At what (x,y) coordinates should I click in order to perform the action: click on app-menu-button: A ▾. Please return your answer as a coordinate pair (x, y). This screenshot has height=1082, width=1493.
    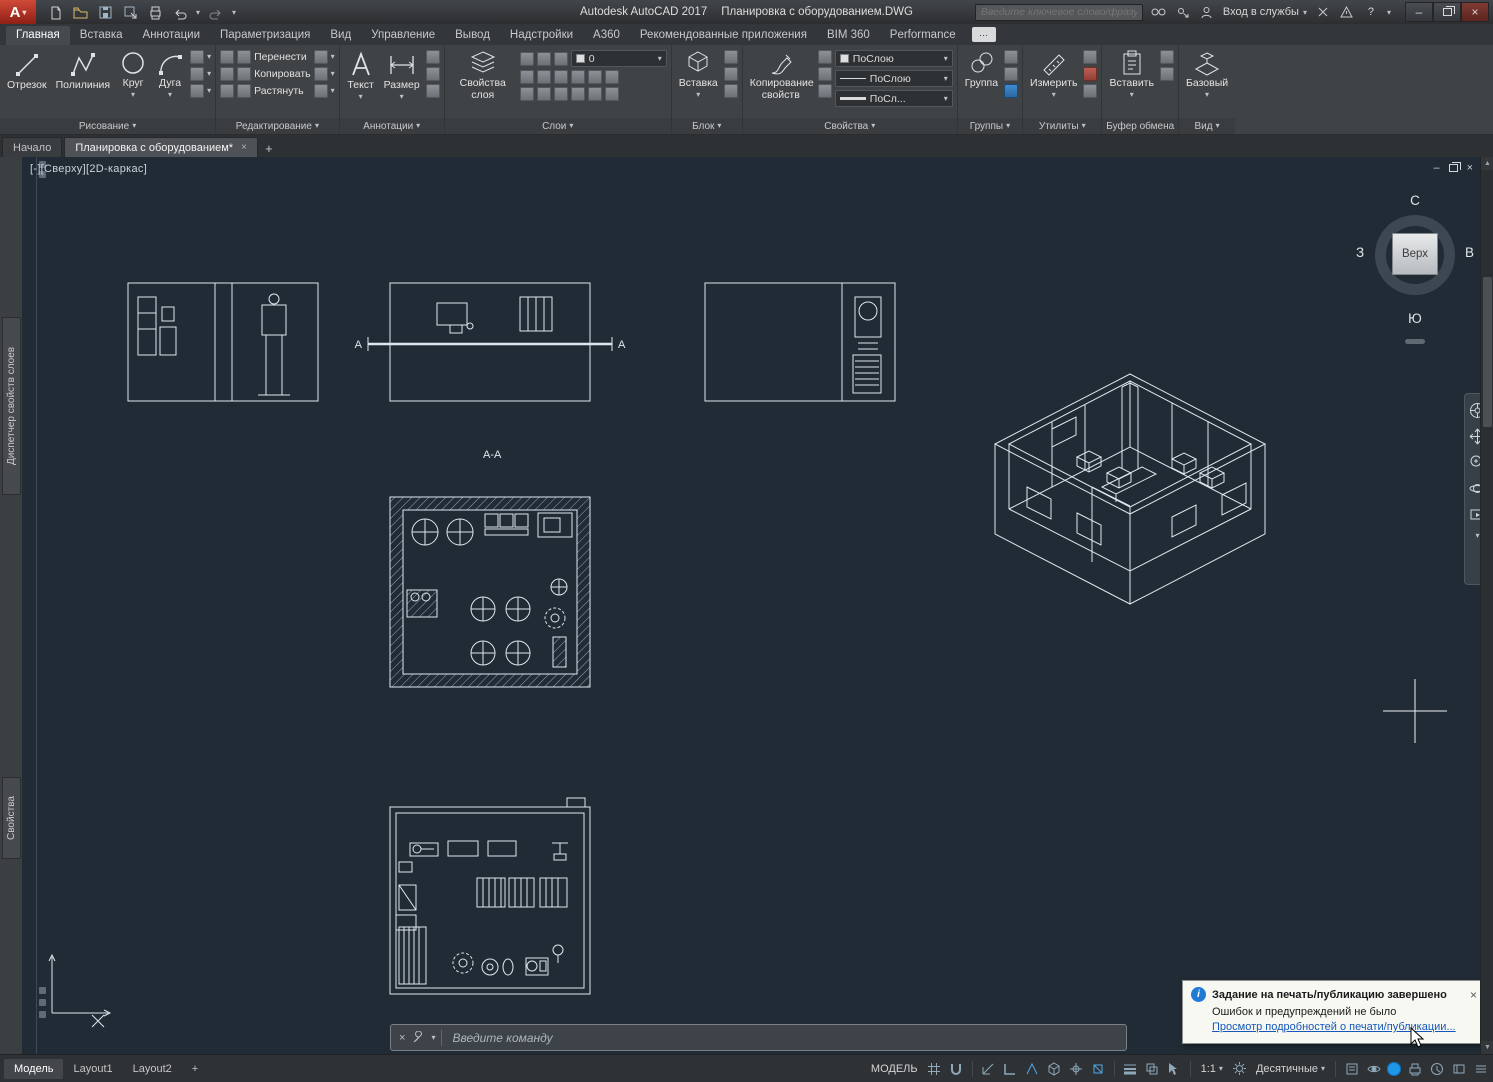
    Looking at the image, I should click on (18, 12).